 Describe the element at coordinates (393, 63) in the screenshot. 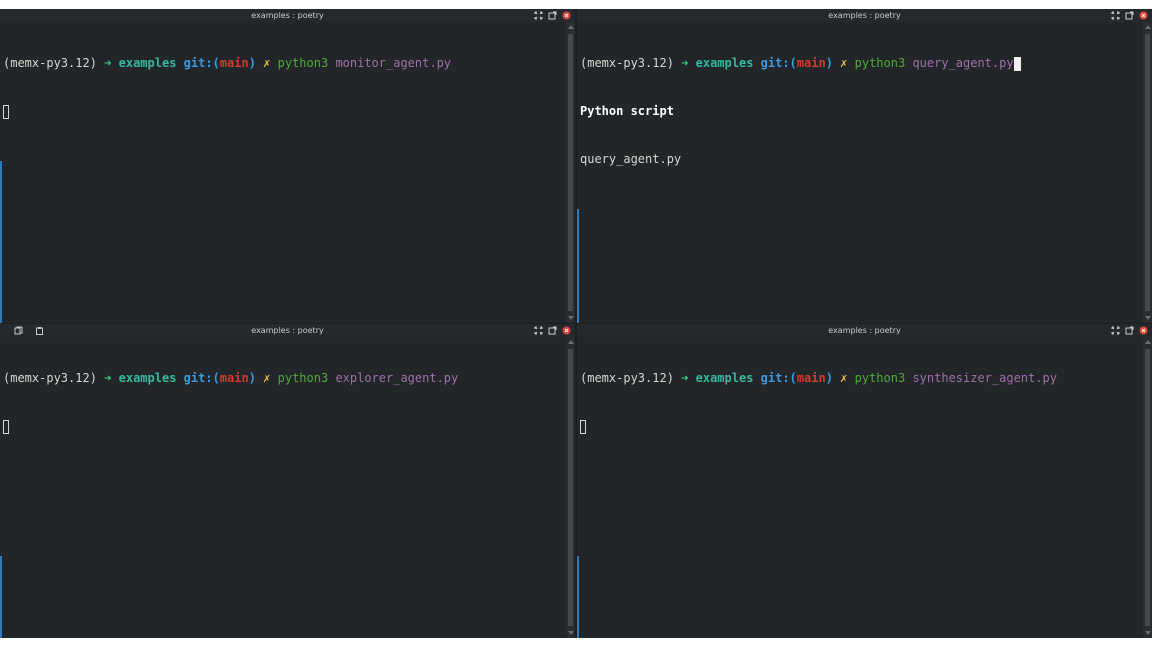

I see `command-argument: monitor_agent.py` at that location.